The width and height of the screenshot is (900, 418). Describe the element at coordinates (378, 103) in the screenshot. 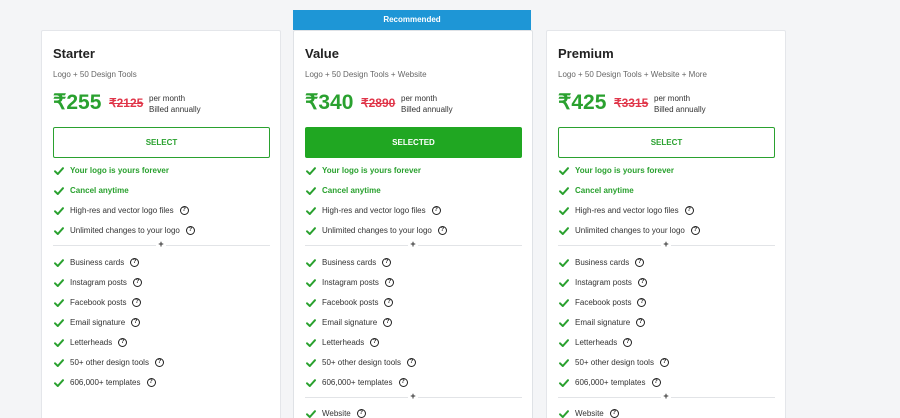

I see `original-price: ₹2890` at that location.